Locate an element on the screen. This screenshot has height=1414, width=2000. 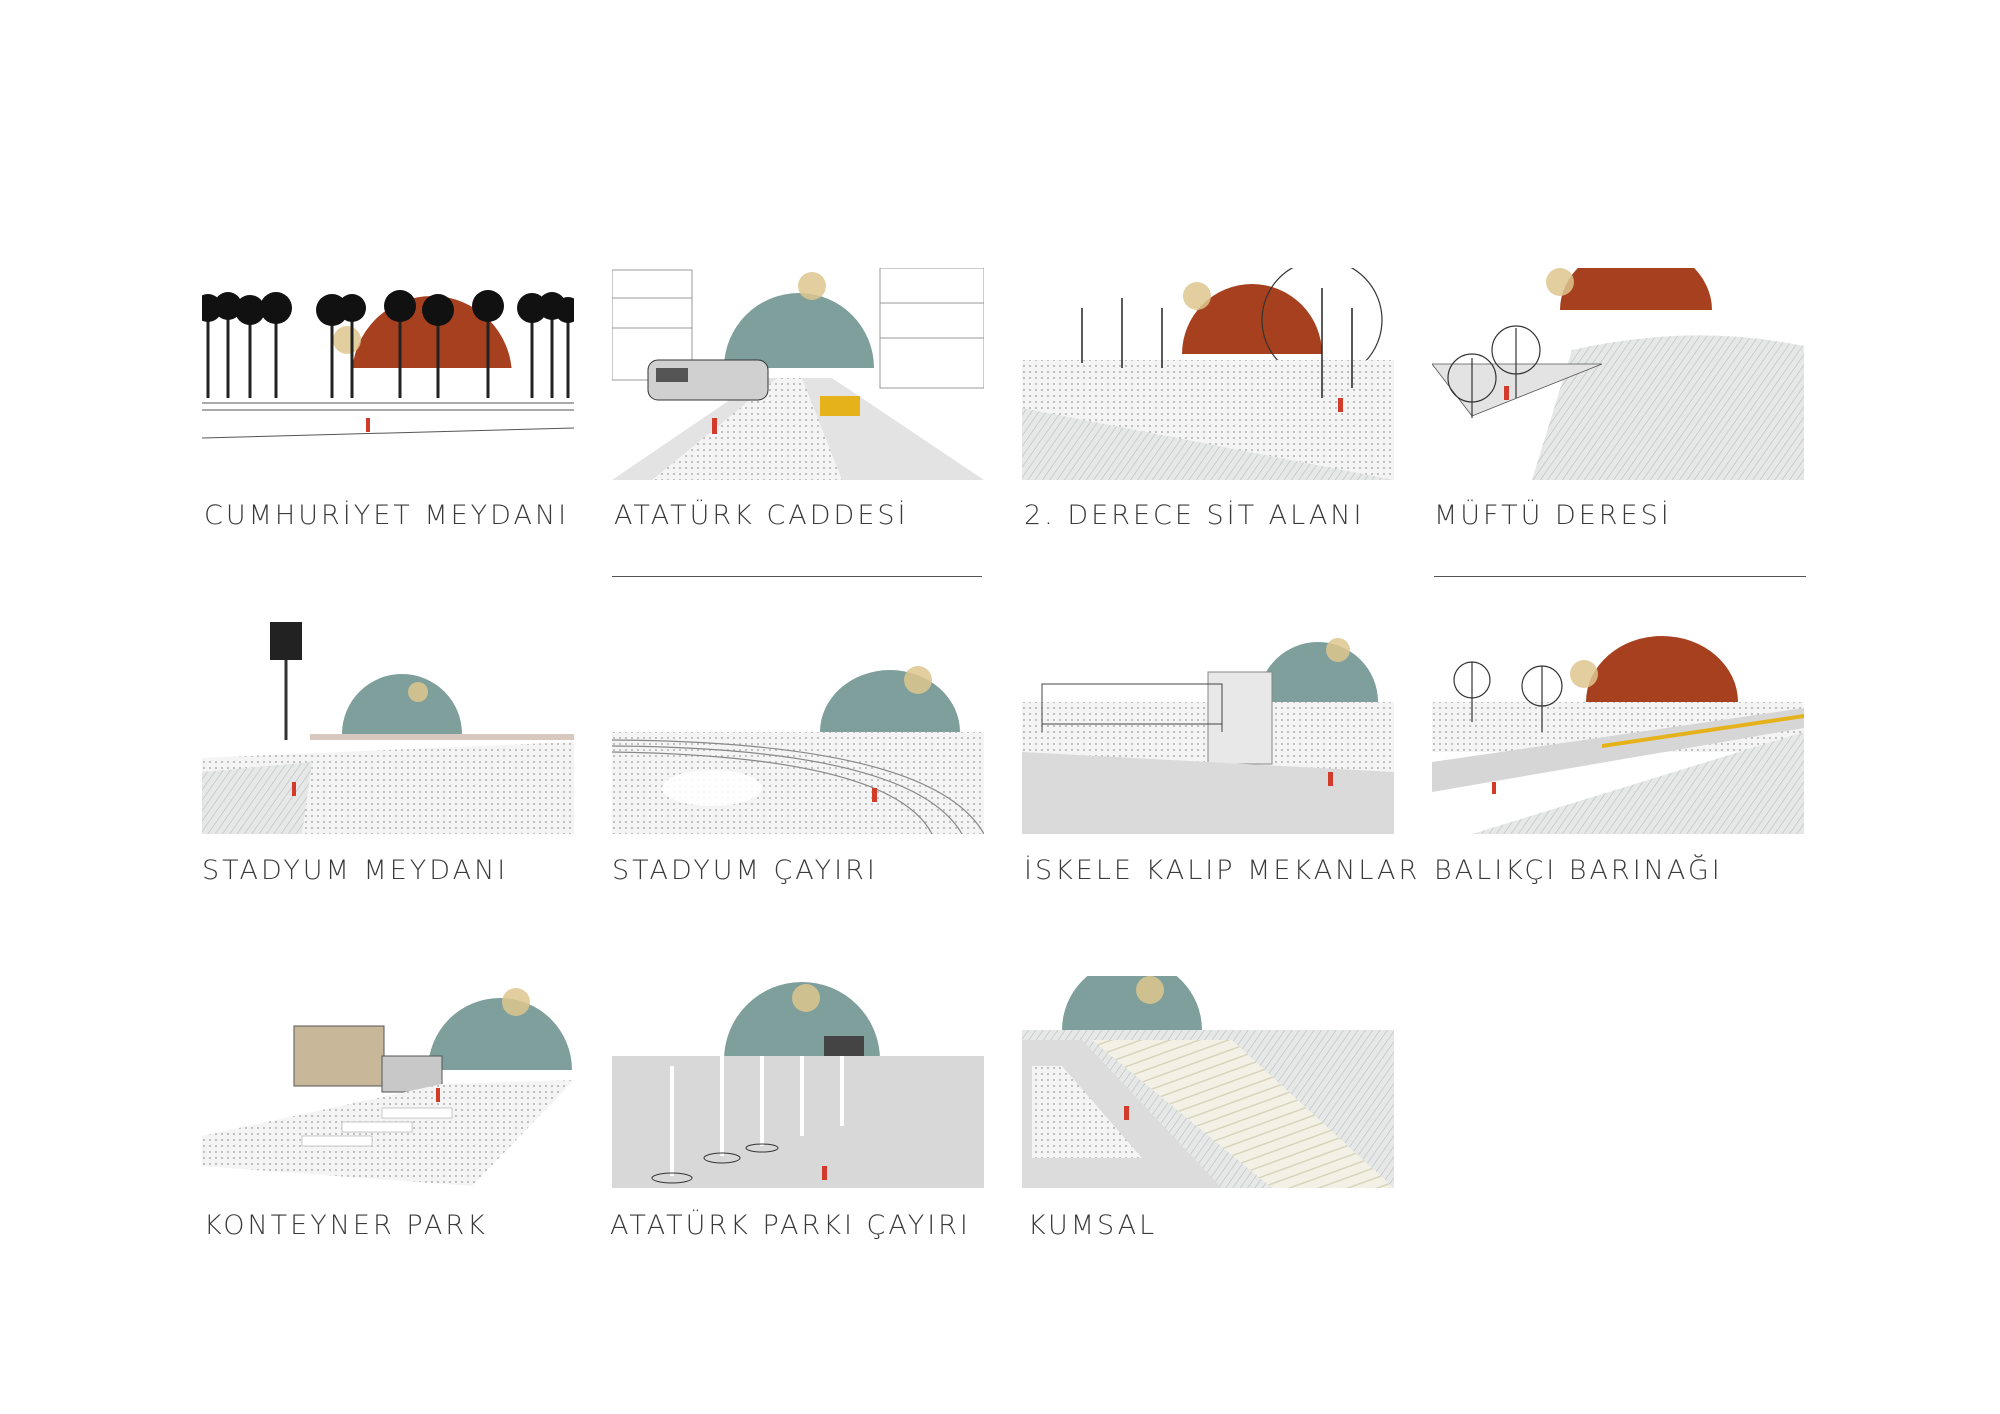
panel-muftu is located at coordinates (1618, 374).